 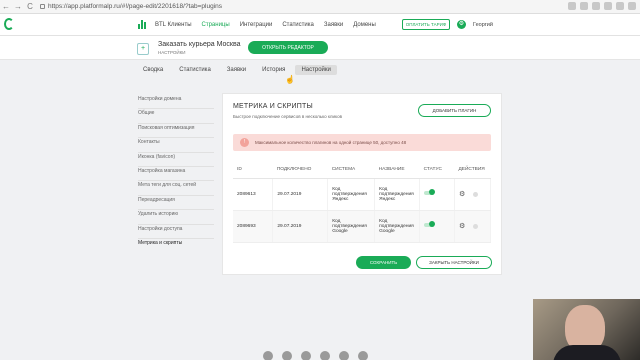 What do you see at coordinates (142, 24) in the screenshot?
I see `brand-logo-icon` at bounding box center [142, 24].